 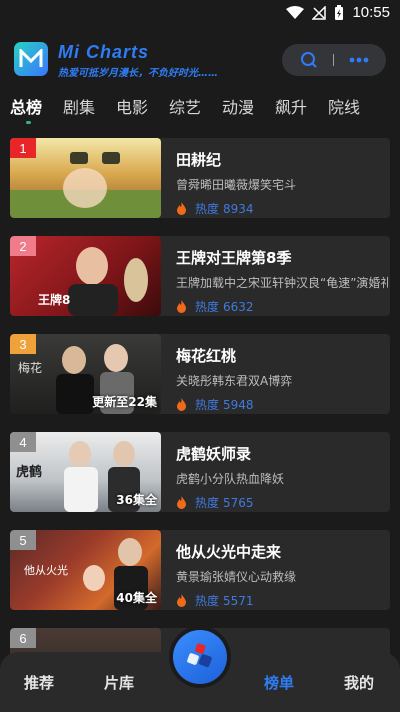 I want to click on poster-image: 王牌8 2, so click(x=85, y=276).